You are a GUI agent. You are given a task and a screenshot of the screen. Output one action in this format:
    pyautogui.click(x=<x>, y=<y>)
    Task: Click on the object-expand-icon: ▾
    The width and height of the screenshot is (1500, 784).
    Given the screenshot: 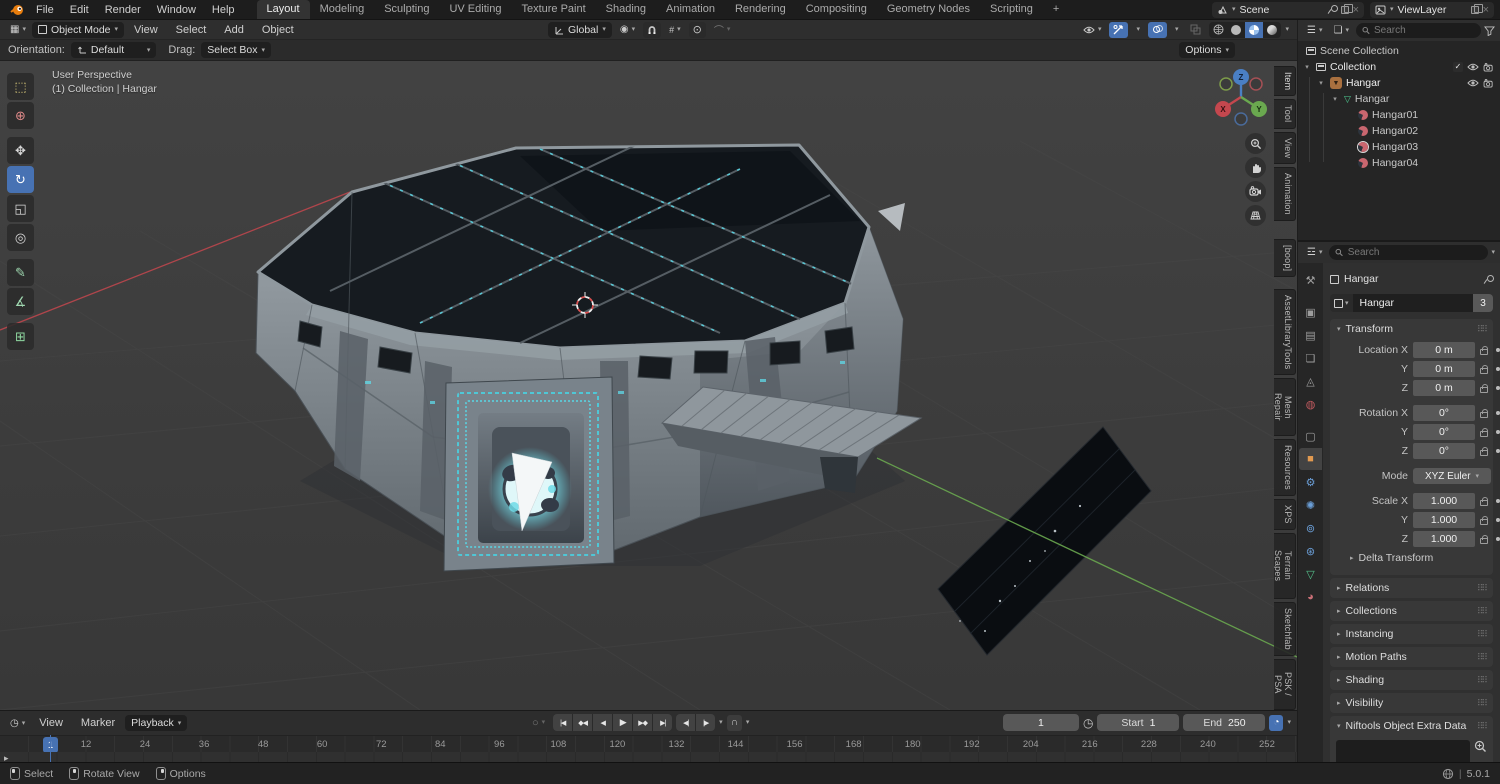 What is the action you would take?
    pyautogui.click(x=1321, y=83)
    